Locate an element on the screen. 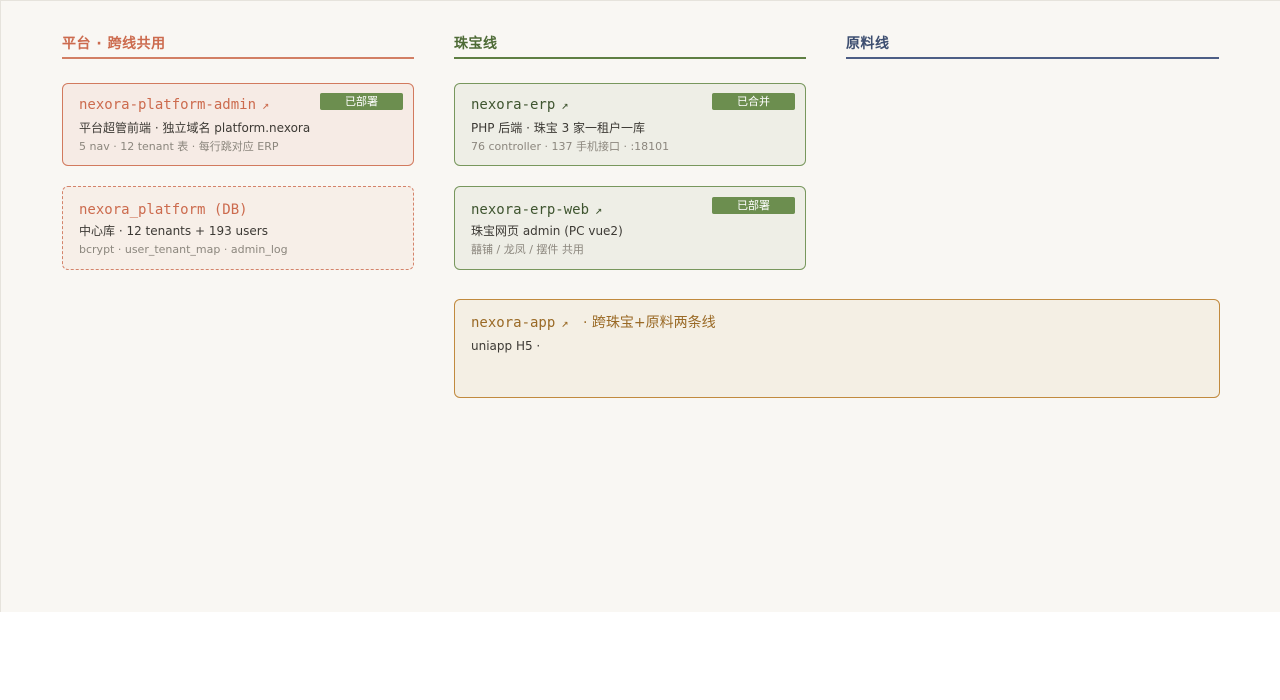  card-title: nexora-erp is located at coordinates (513, 105).